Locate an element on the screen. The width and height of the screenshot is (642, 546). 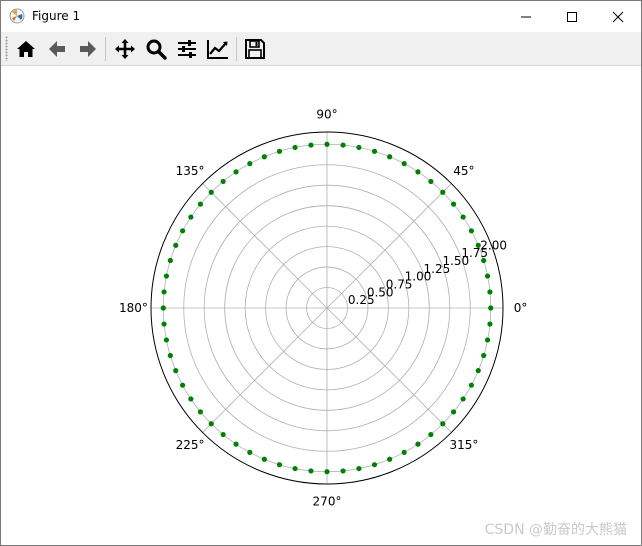
close-icon is located at coordinates (618, 16).